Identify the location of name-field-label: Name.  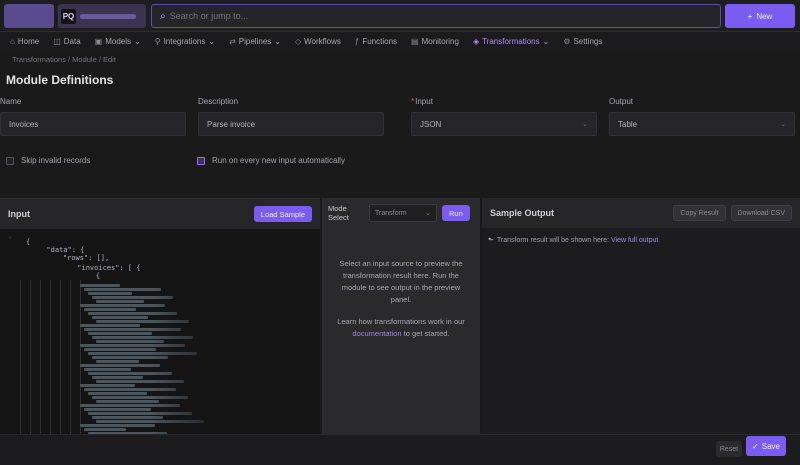
(11, 101).